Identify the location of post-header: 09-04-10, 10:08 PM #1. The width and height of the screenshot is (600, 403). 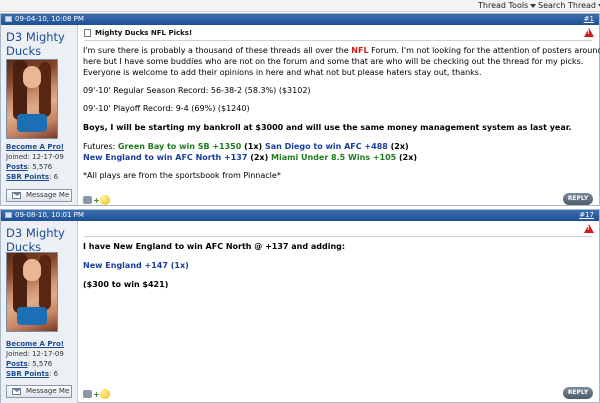
(300, 19).